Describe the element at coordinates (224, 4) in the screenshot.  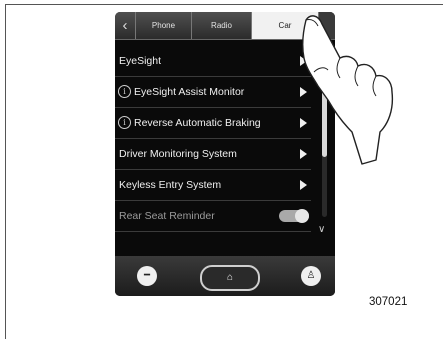
I see `frame-top-line` at that location.